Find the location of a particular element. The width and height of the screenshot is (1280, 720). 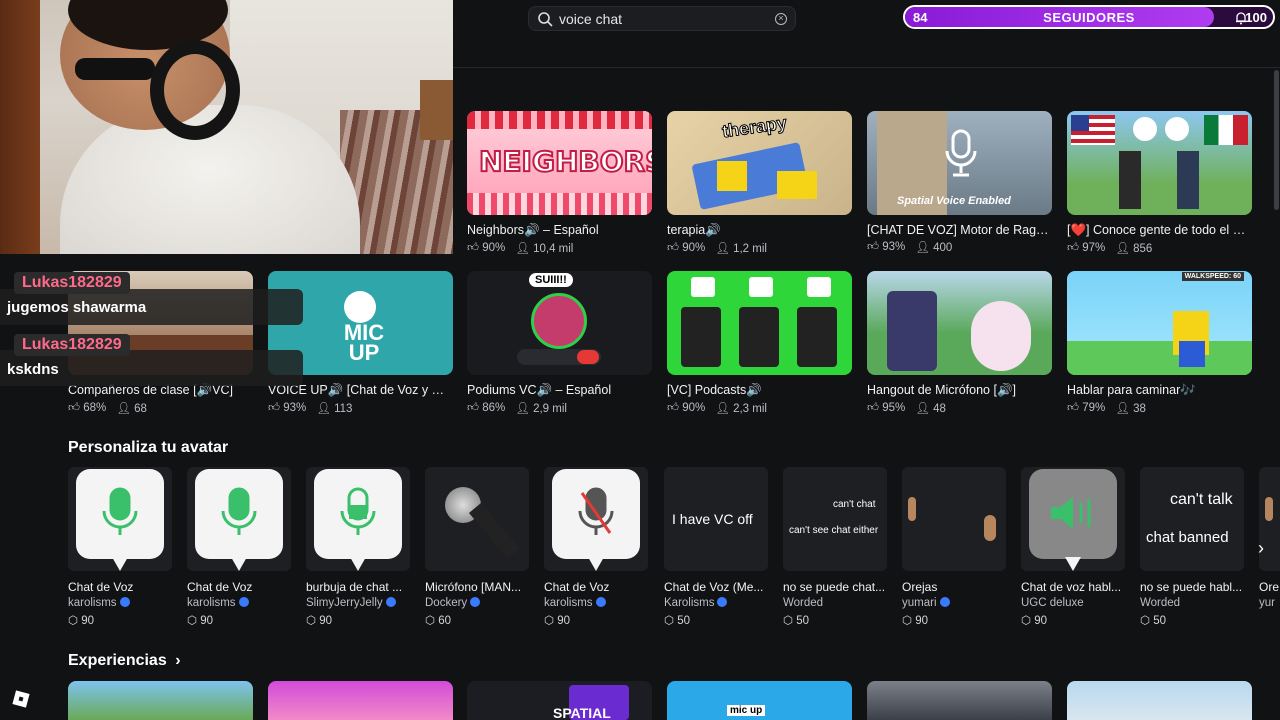

avatar-item-text: chat banned is located at coordinates (1187, 537).